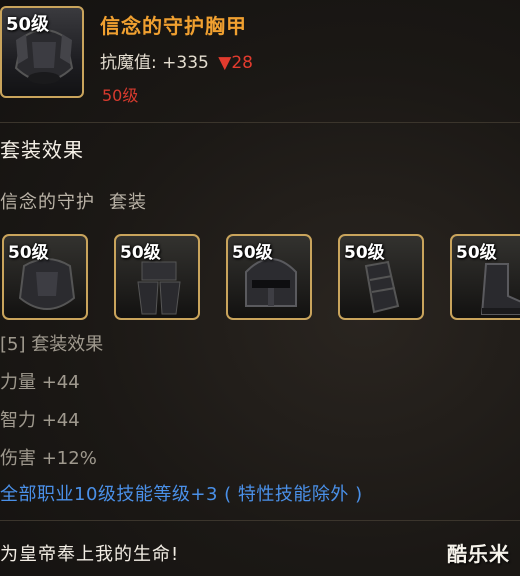 This screenshot has width=520, height=576. What do you see at coordinates (40, 420) in the screenshot?
I see `effect-intelligence: 智力 +44` at bounding box center [40, 420].